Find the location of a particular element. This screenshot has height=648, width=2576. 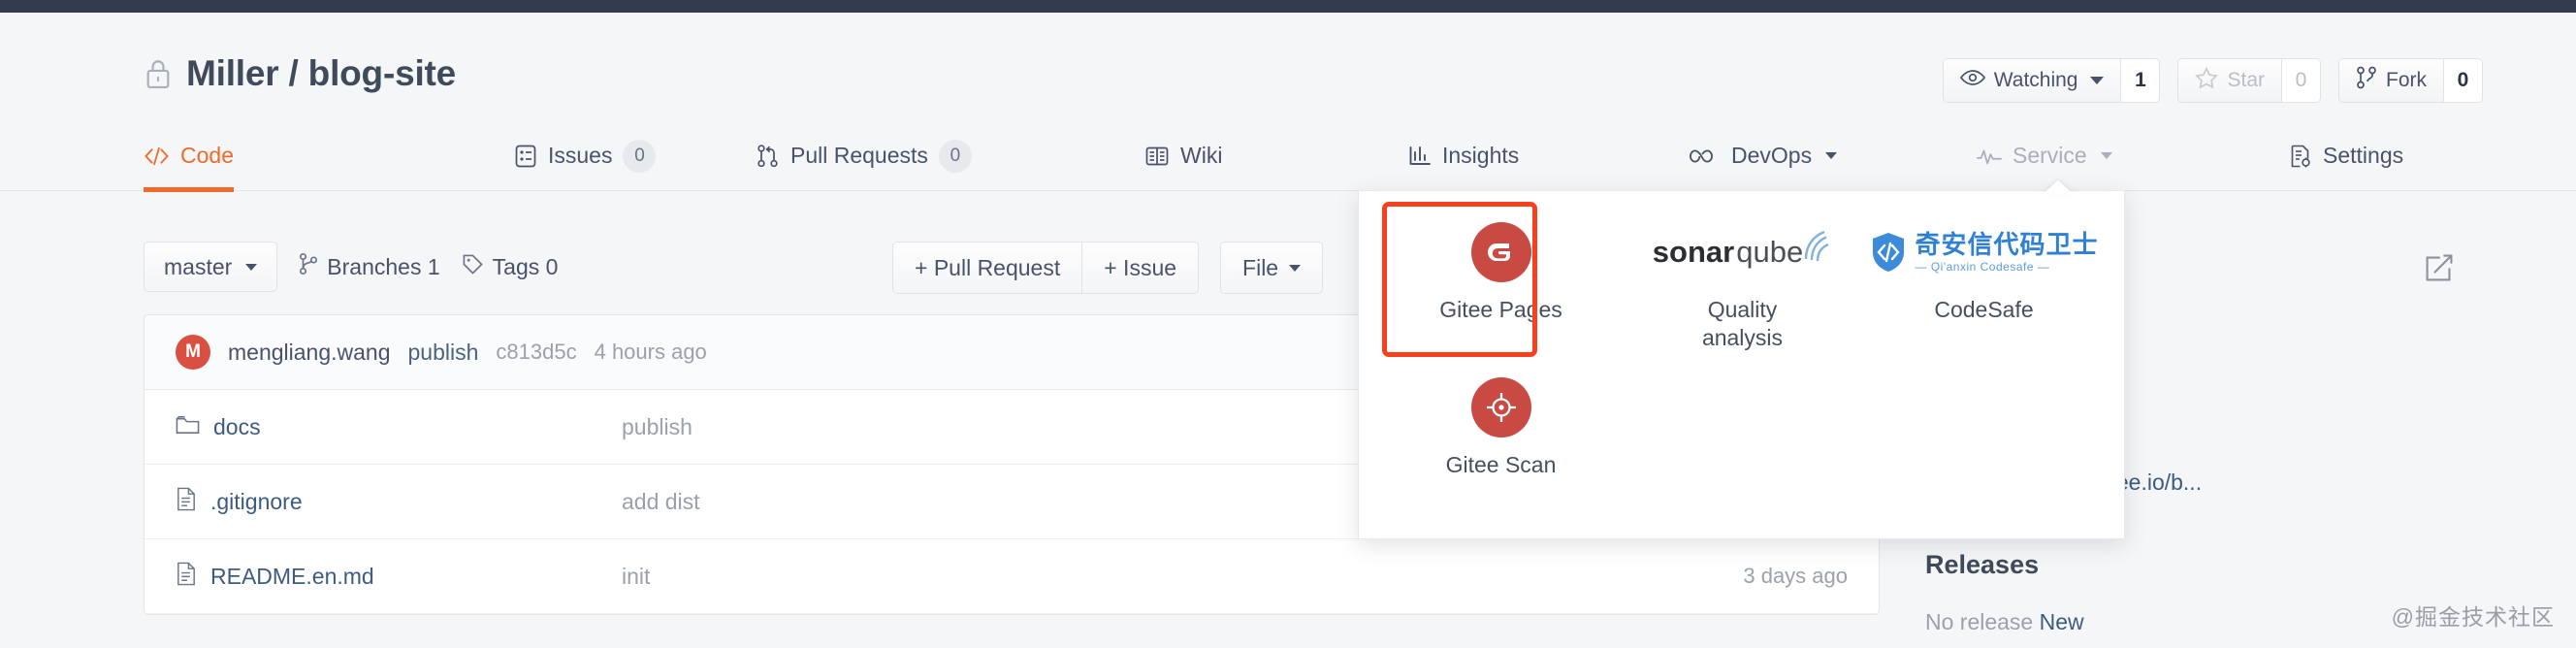

tab-code: Code is located at coordinates (189, 154).